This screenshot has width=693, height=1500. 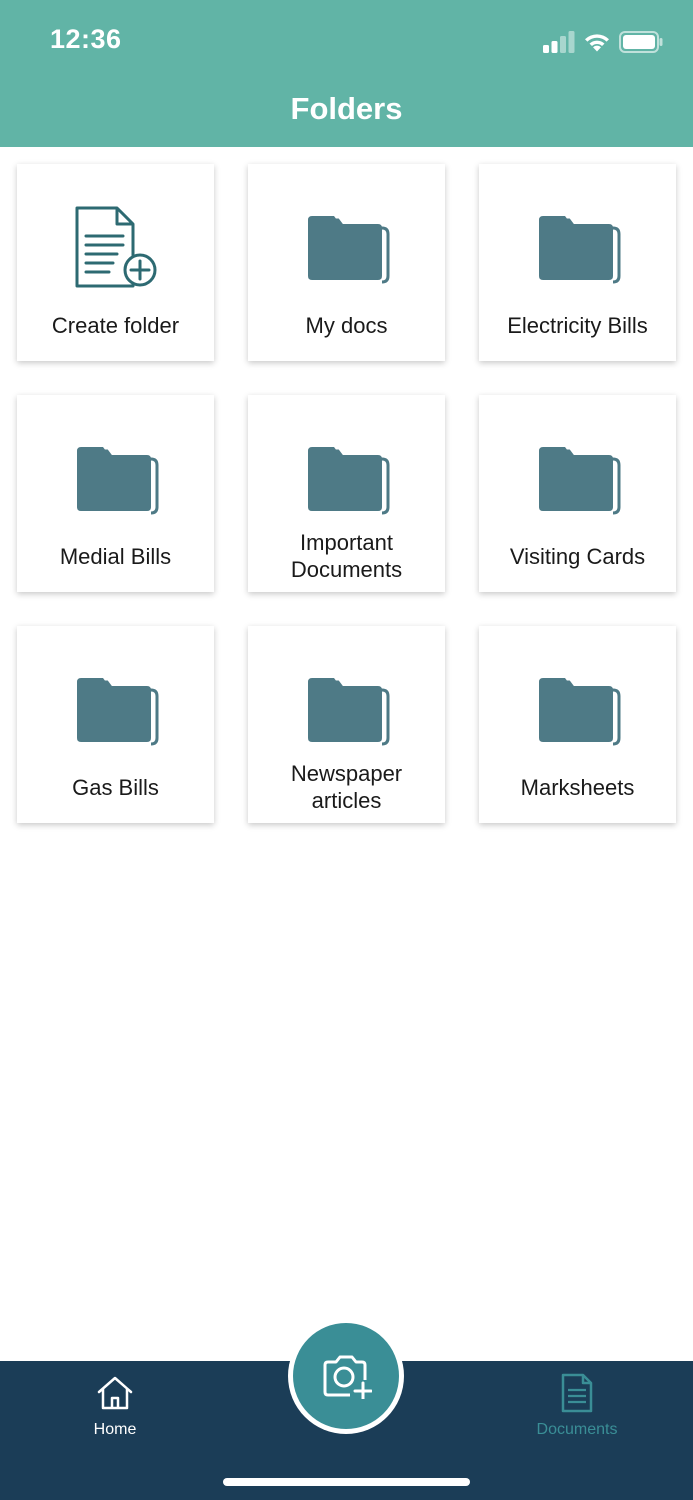 I want to click on tile-label: My docs, so click(x=346, y=325).